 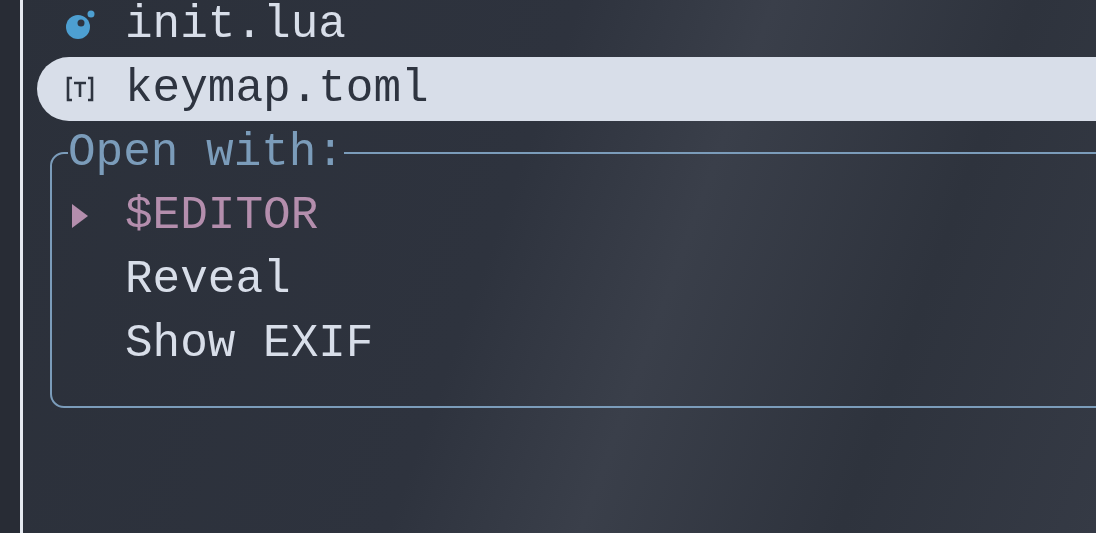 I want to click on triangle-icon, so click(x=80, y=216).